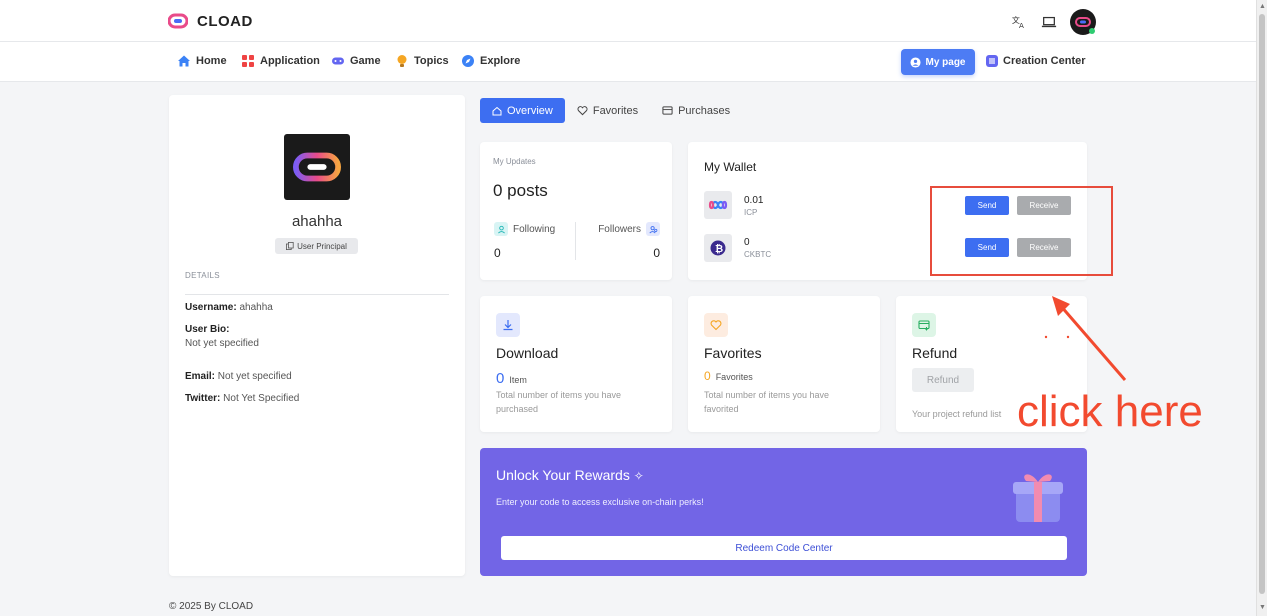 This screenshot has height=616, width=1267. Describe the element at coordinates (317, 221) in the screenshot. I see `profile-username: ahahha` at that location.